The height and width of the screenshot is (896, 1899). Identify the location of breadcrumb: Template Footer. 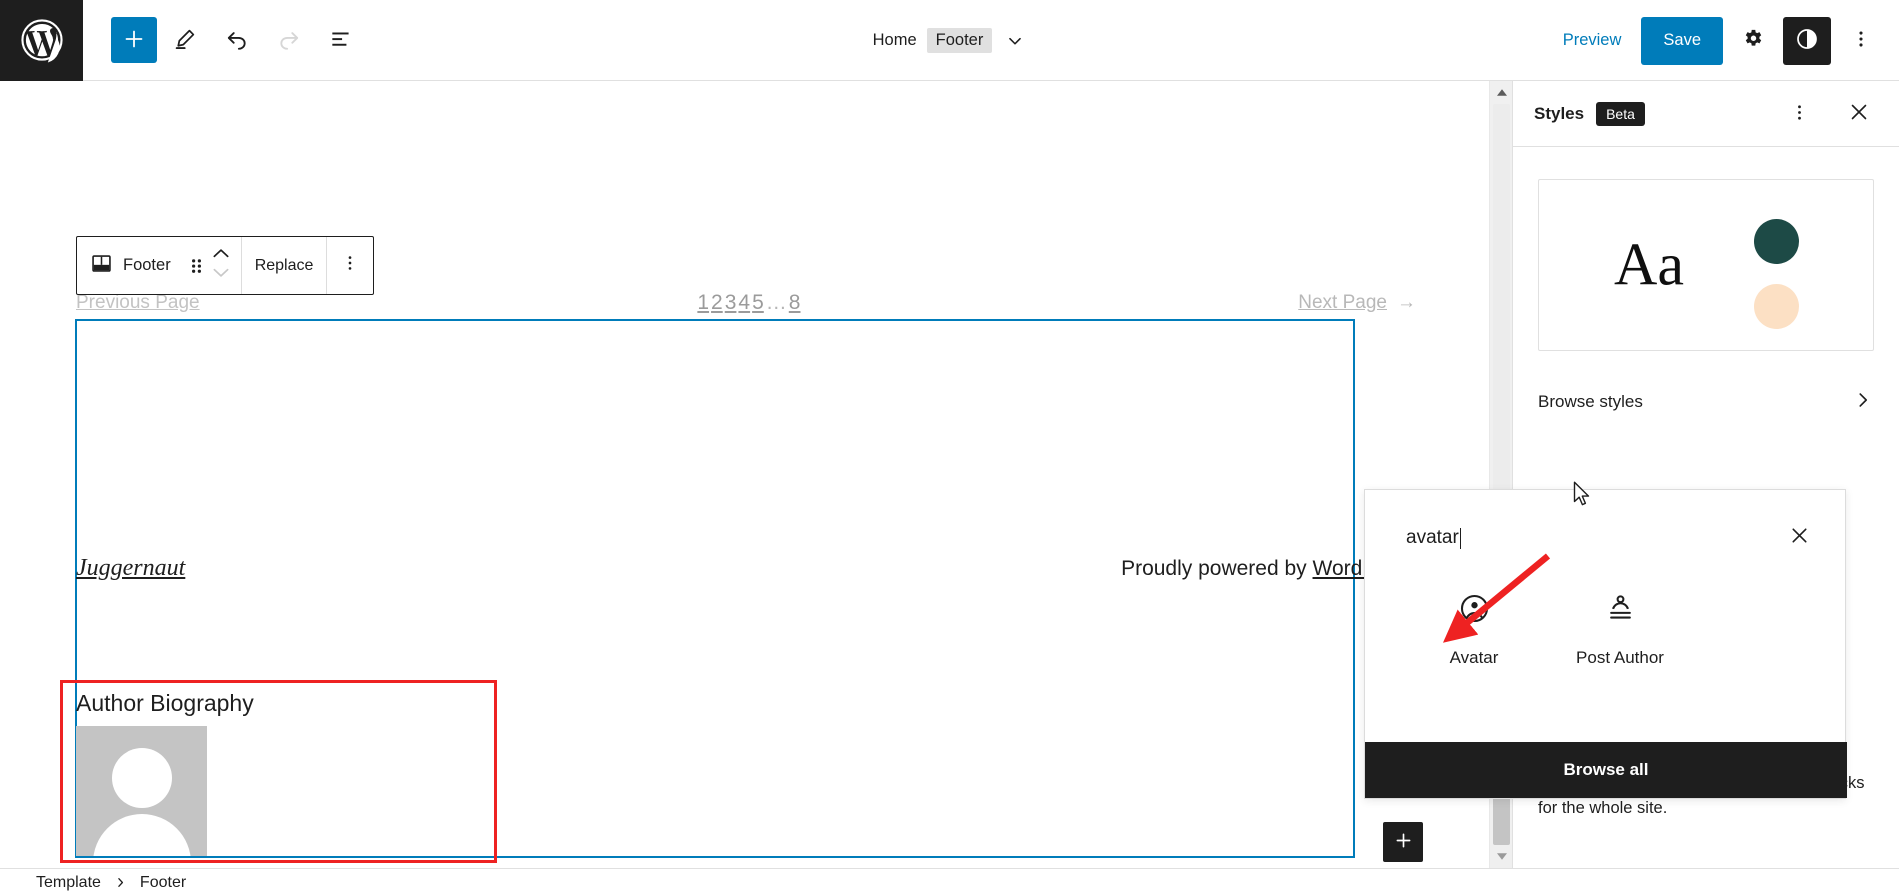
(949, 882).